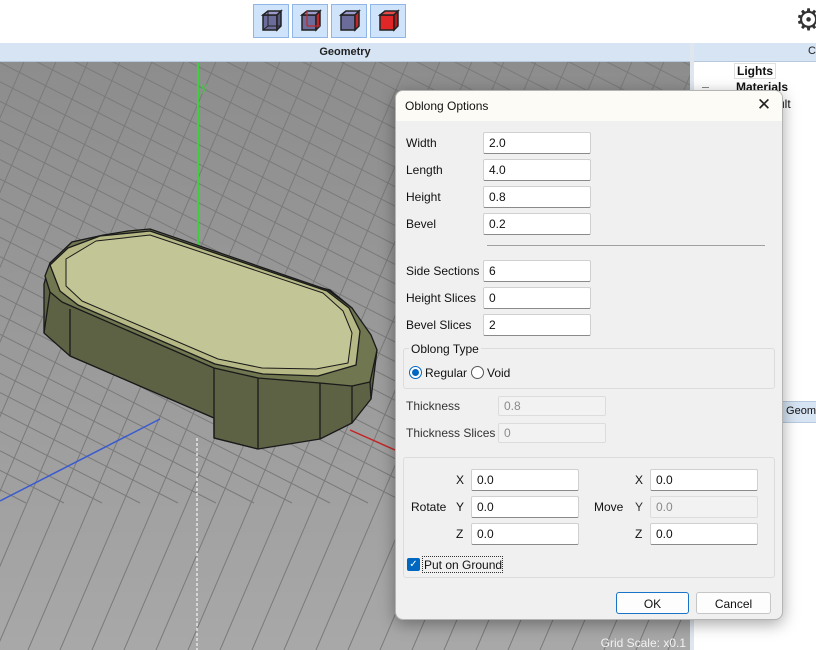  What do you see at coordinates (525, 480) in the screenshot?
I see `rotate-x-input` at bounding box center [525, 480].